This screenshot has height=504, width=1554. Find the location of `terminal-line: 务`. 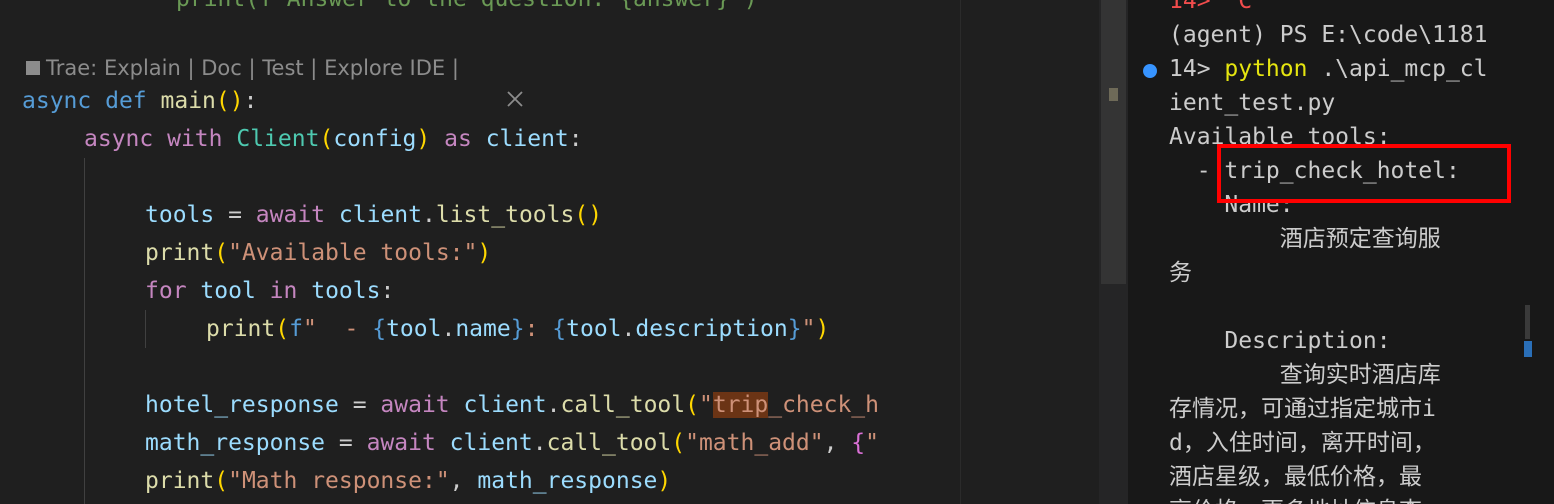

terminal-line: 务 is located at coordinates (1180, 273).